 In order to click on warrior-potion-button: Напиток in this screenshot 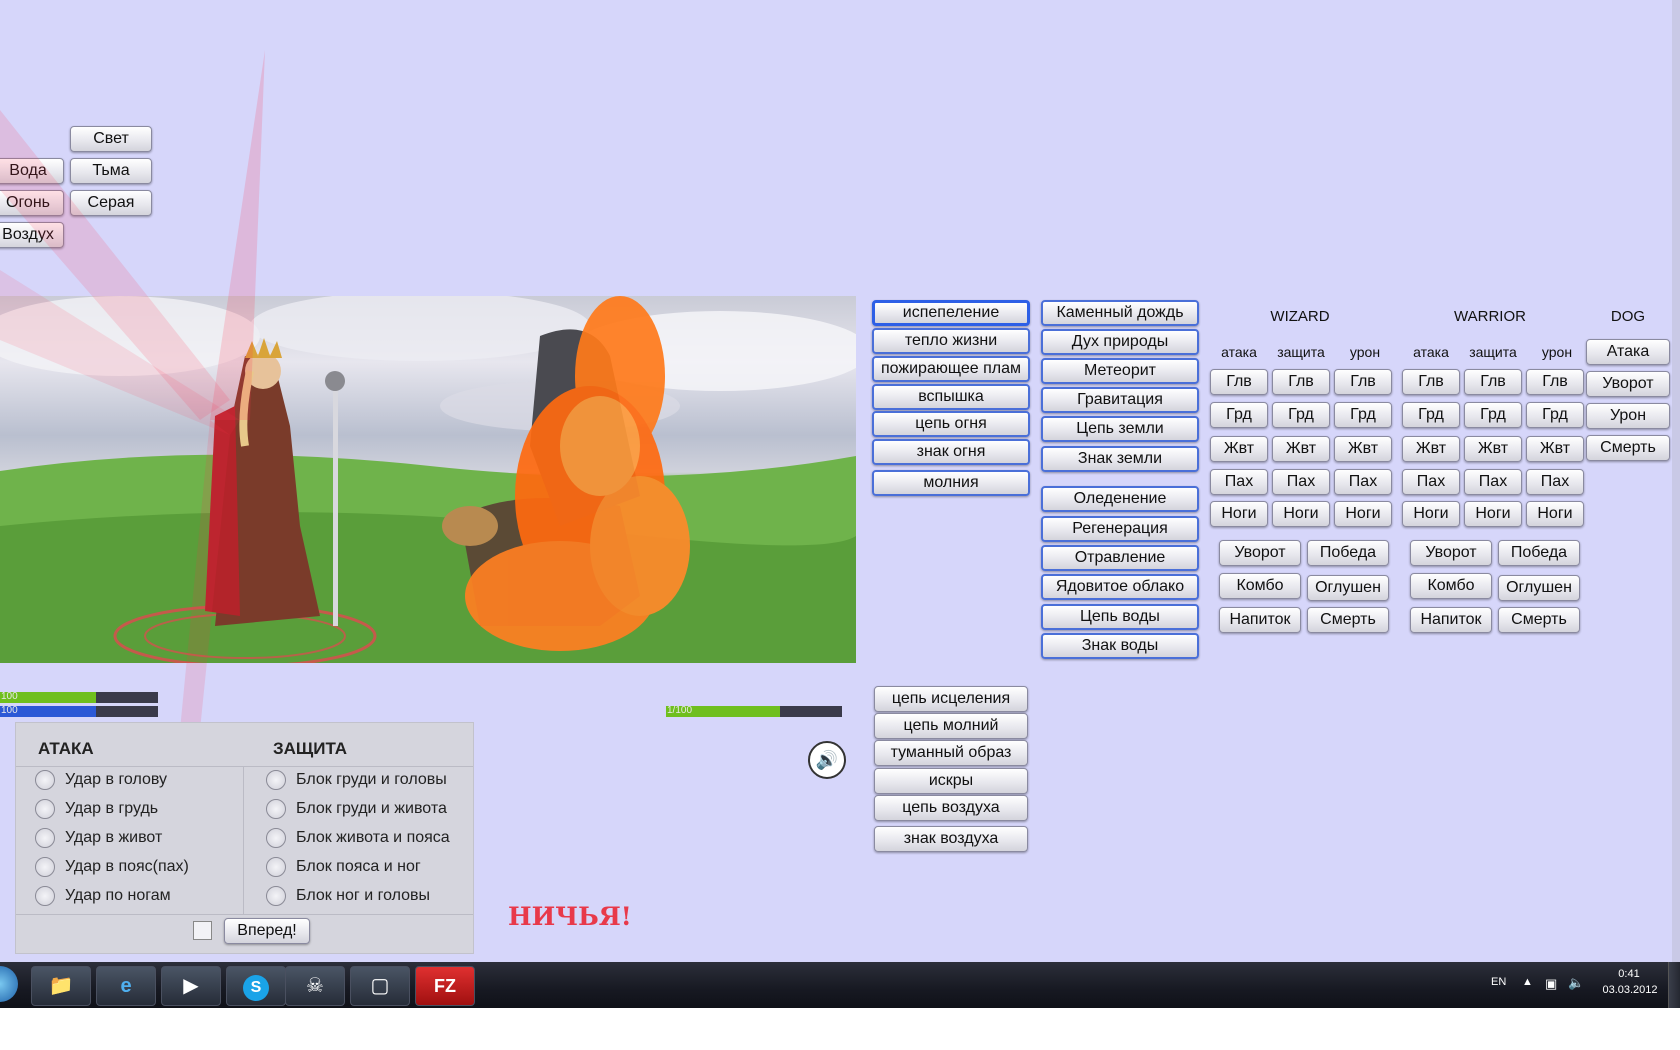, I will do `click(1451, 620)`.